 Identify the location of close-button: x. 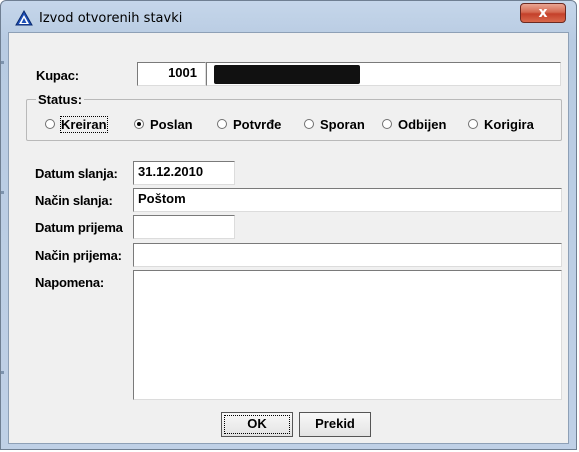
(543, 13).